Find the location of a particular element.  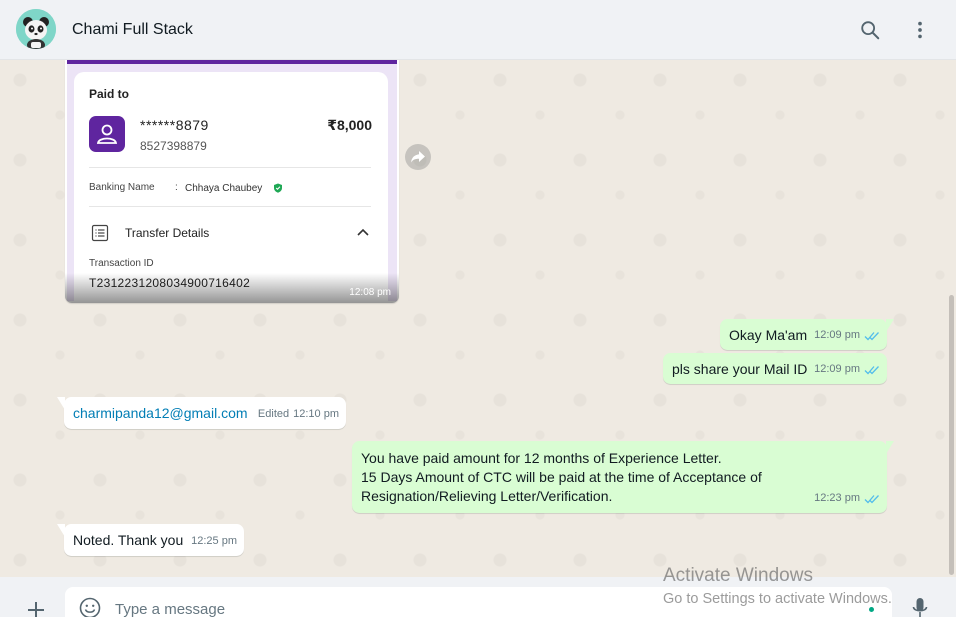

message-text: Noted. Thank you is located at coordinates (128, 540).